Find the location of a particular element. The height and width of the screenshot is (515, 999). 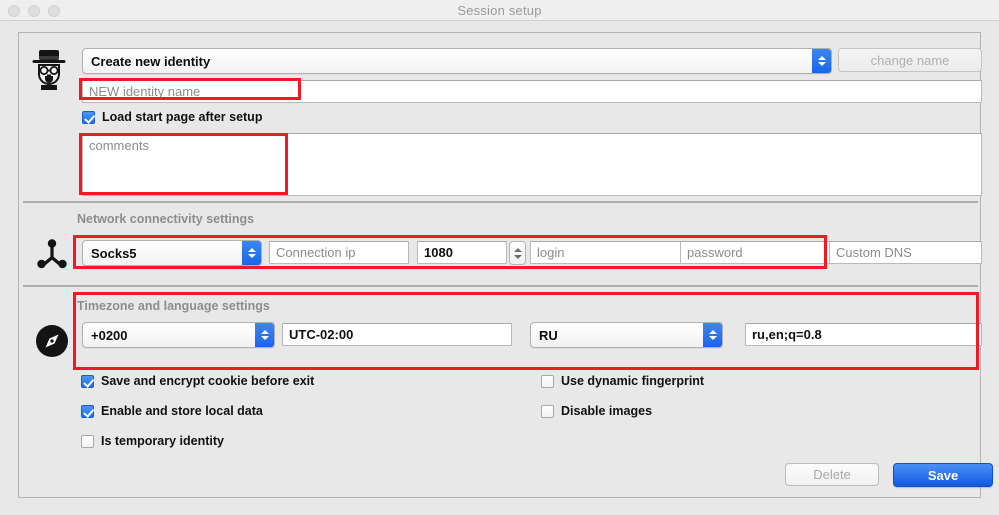

connection-ip-input: Connection ip is located at coordinates (339, 252).